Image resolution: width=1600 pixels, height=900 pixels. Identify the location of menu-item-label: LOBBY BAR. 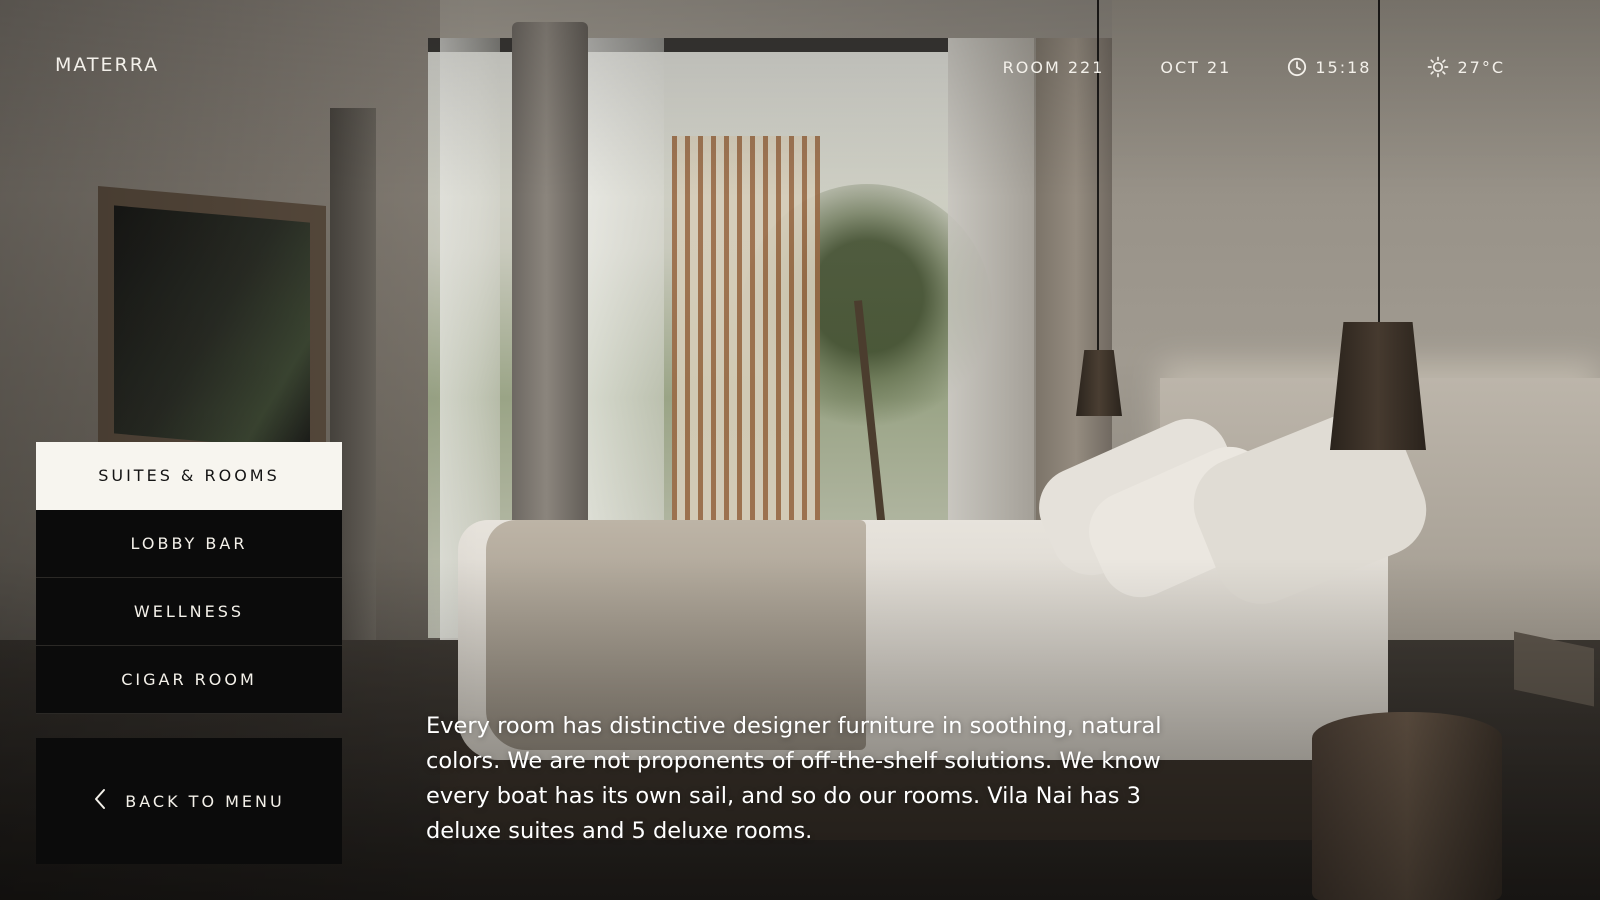
(189, 543).